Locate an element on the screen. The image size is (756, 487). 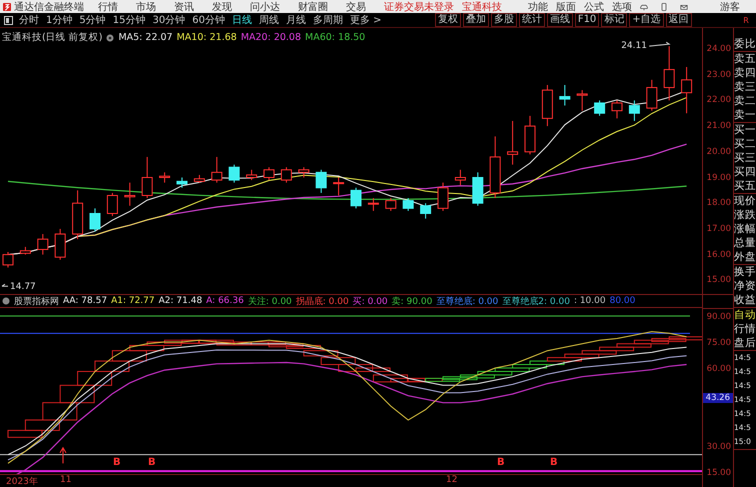
mode-toggle: 盘后 is located at coordinates (745, 343).